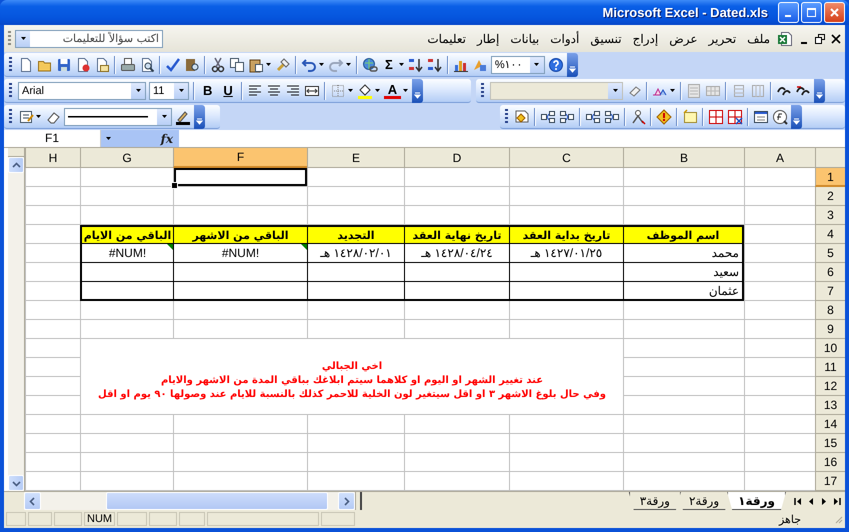 This screenshot has height=532, width=849. I want to click on row-header: 4, so click(830, 234).